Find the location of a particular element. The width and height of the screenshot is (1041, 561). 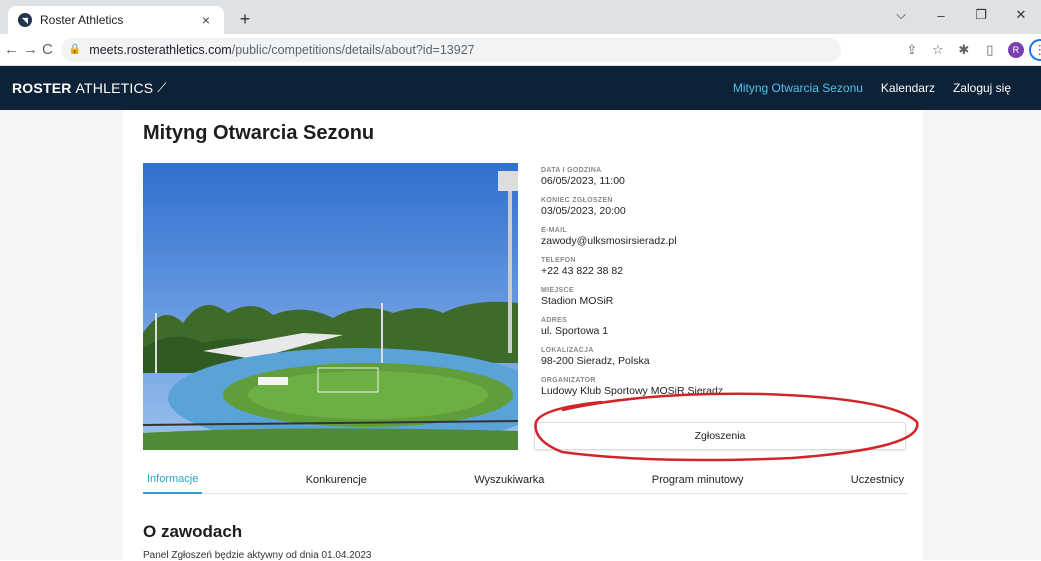

detail-label: ADRES is located at coordinates (554, 320).